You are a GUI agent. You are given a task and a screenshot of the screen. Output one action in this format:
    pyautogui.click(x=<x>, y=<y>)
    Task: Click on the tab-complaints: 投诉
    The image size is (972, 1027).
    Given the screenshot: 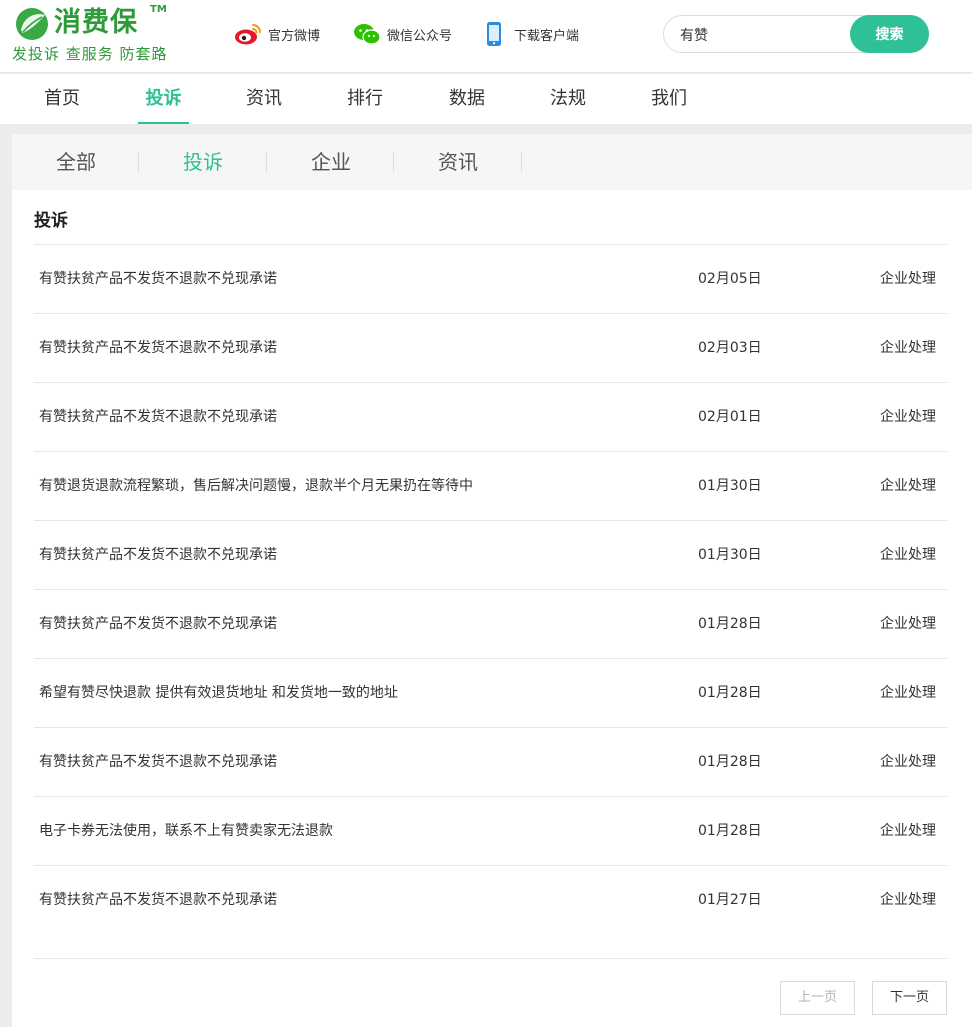 What is the action you would take?
    pyautogui.click(x=203, y=162)
    